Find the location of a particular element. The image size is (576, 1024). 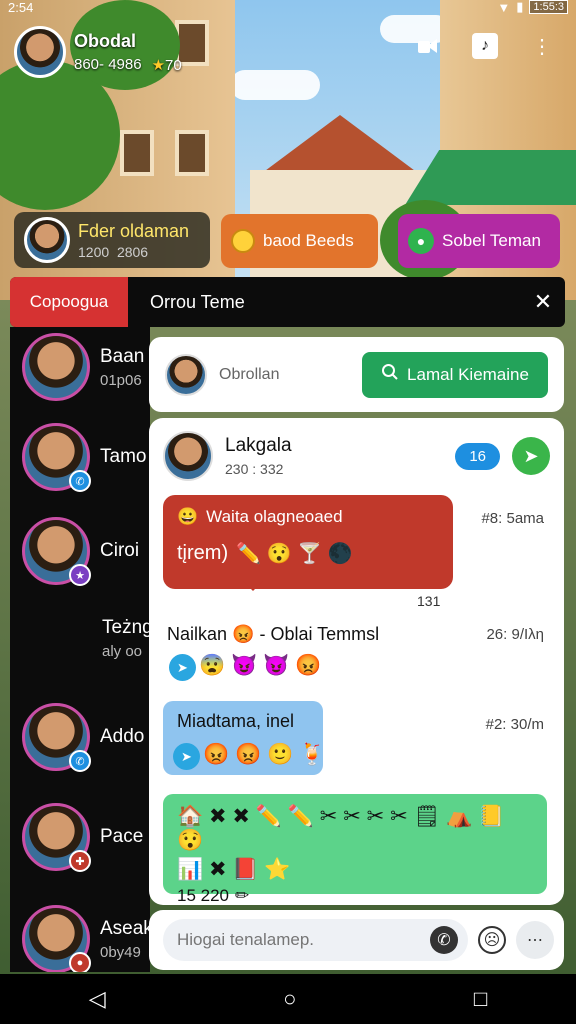

contact-name: Addo is located at coordinates (122, 736).